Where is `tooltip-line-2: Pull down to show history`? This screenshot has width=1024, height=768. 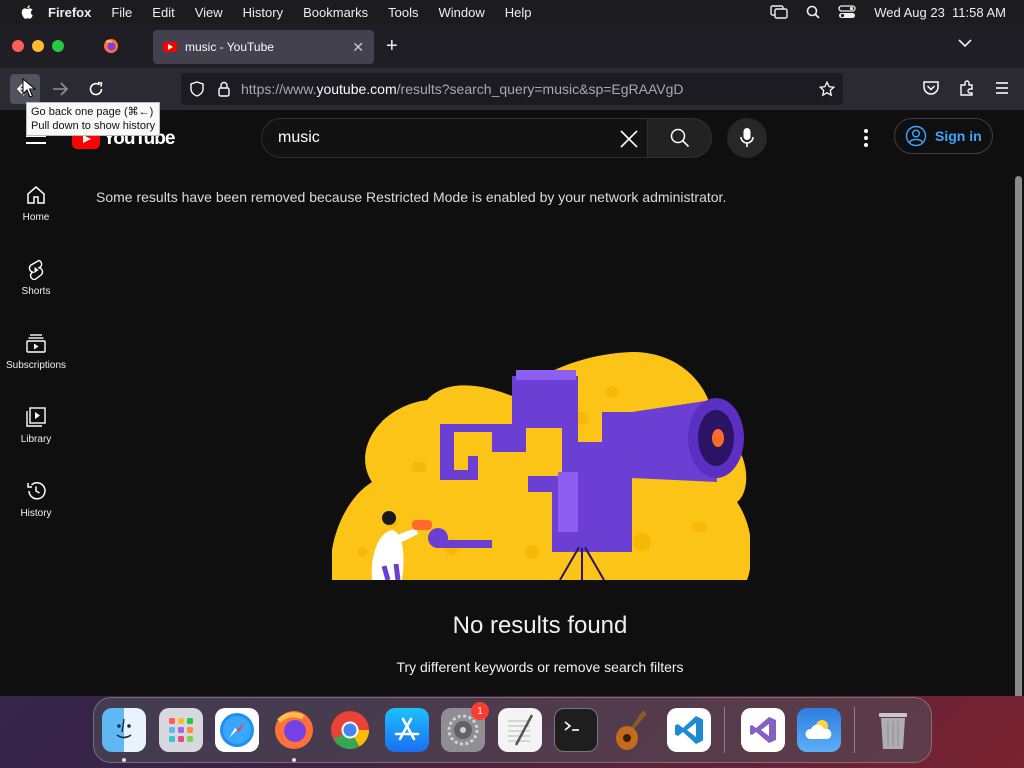
tooltip-line-2: Pull down to show history is located at coordinates (93, 126).